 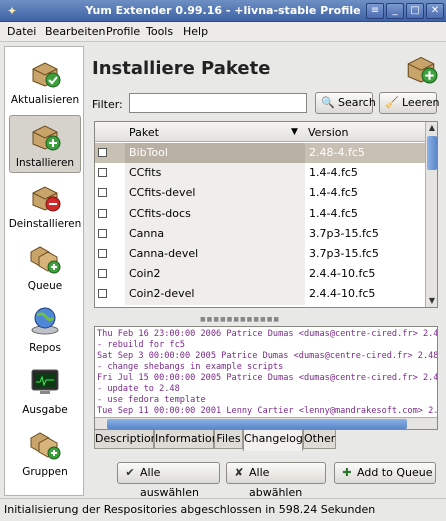 I want to click on filter-label: Filter:, so click(x=107, y=104).